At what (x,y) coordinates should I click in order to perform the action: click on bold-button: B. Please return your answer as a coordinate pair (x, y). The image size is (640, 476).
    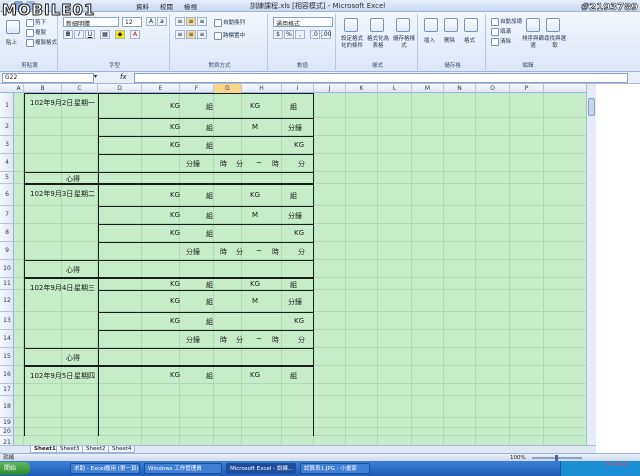
    Looking at the image, I should click on (68, 34).